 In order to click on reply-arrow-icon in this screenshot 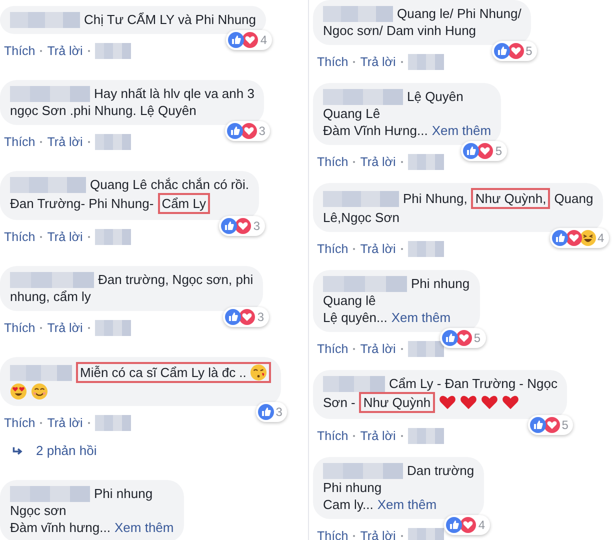, I will do `click(18, 451)`.